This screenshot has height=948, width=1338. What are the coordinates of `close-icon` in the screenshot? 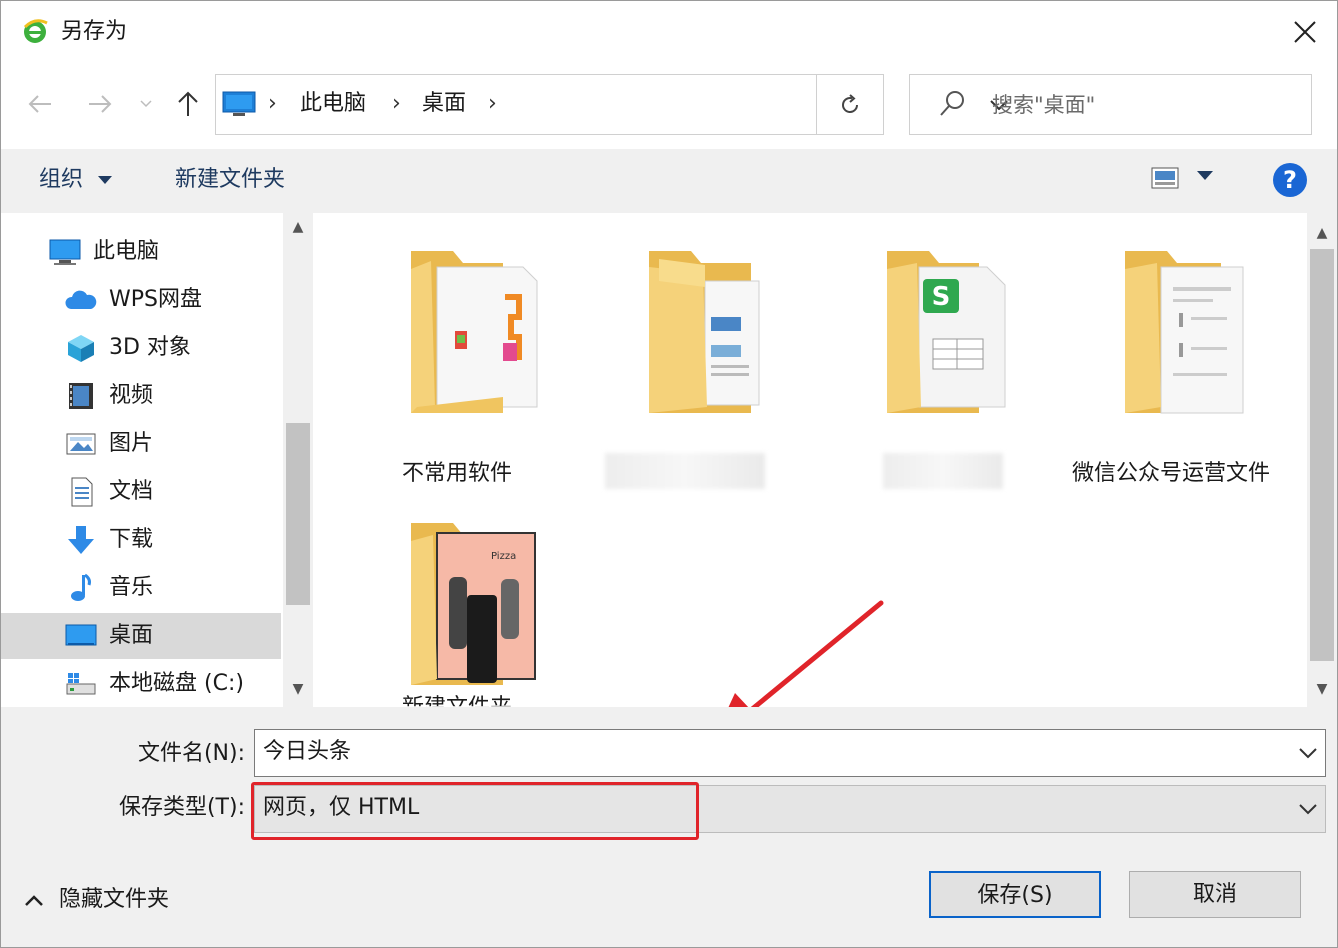 It's located at (1305, 32).